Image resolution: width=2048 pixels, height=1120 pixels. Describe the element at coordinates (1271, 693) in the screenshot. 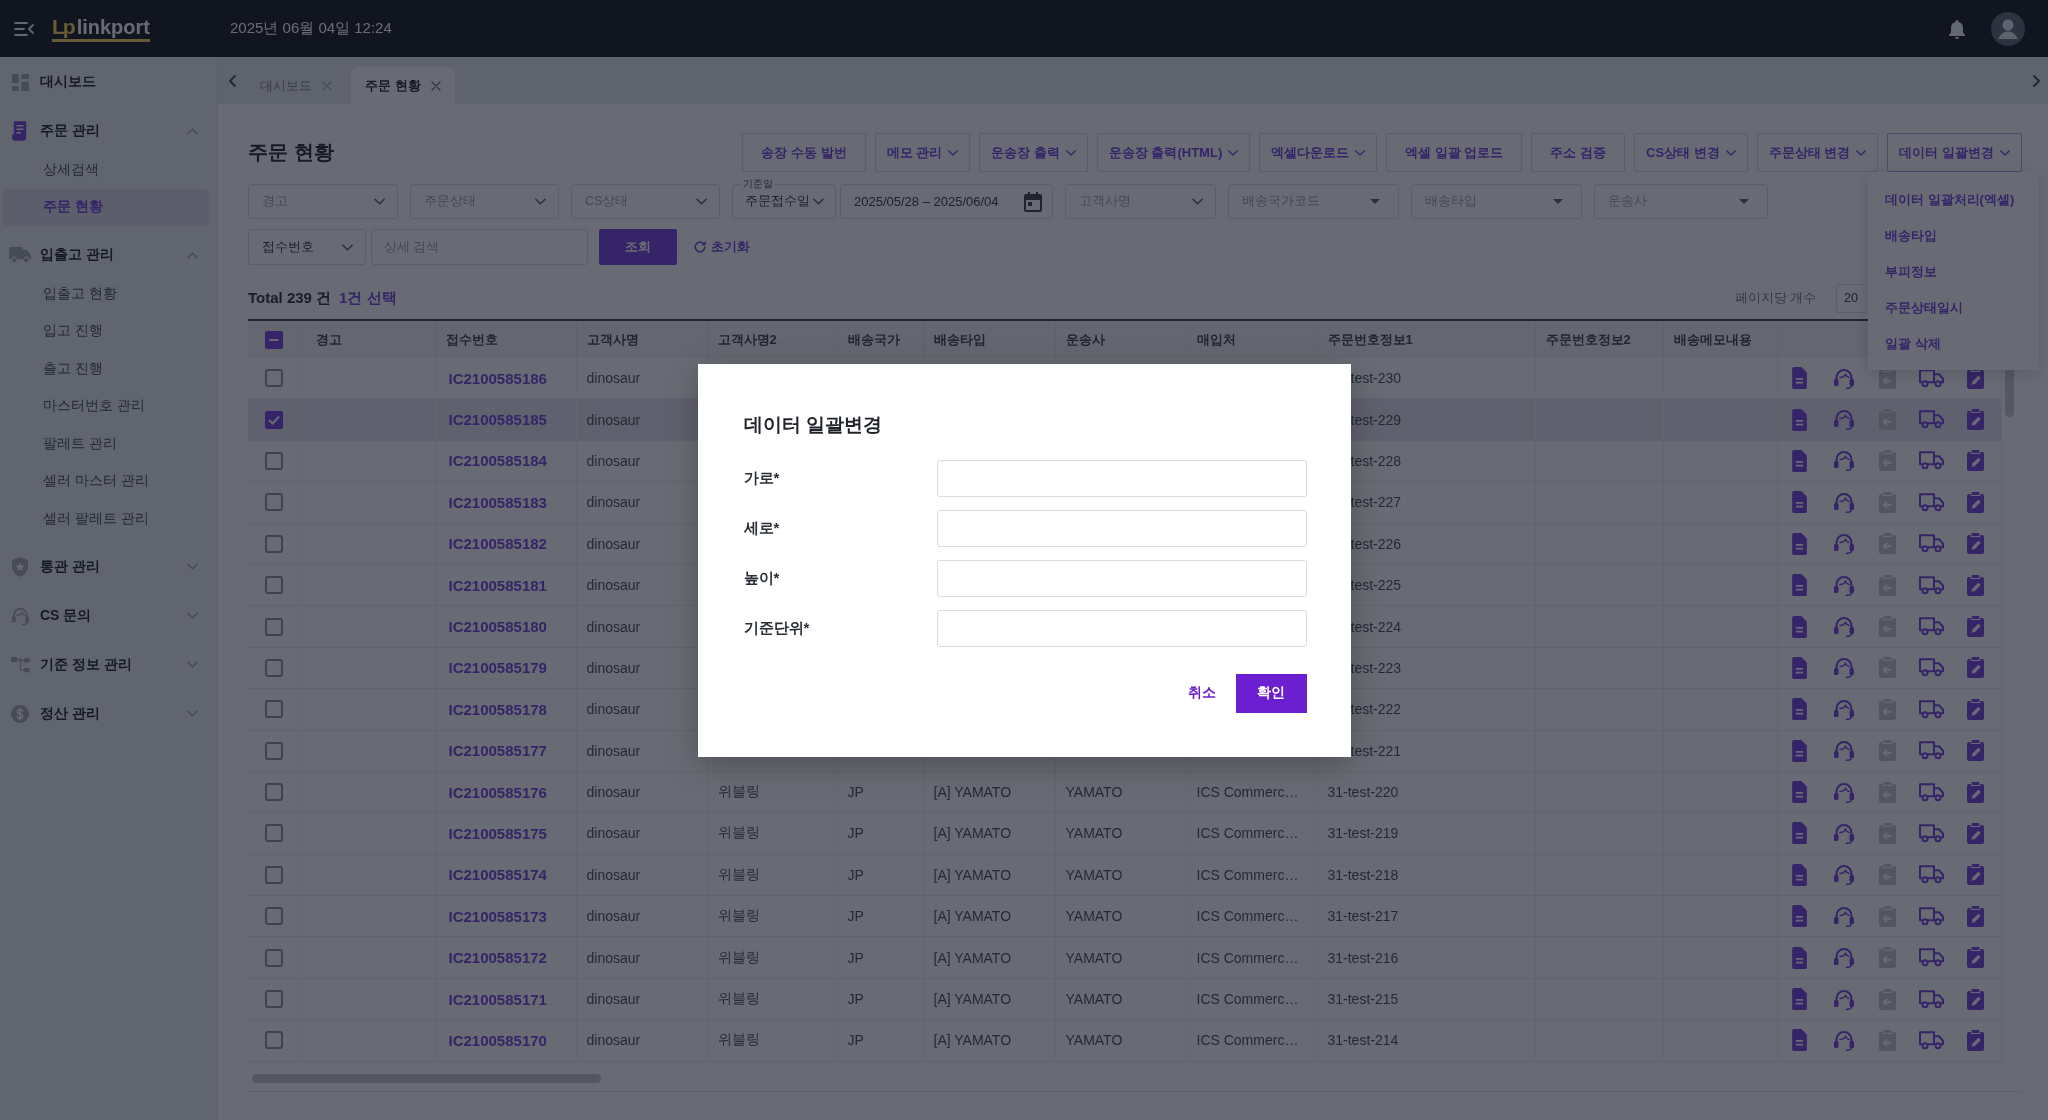

I see `confirm-button: 확인` at that location.